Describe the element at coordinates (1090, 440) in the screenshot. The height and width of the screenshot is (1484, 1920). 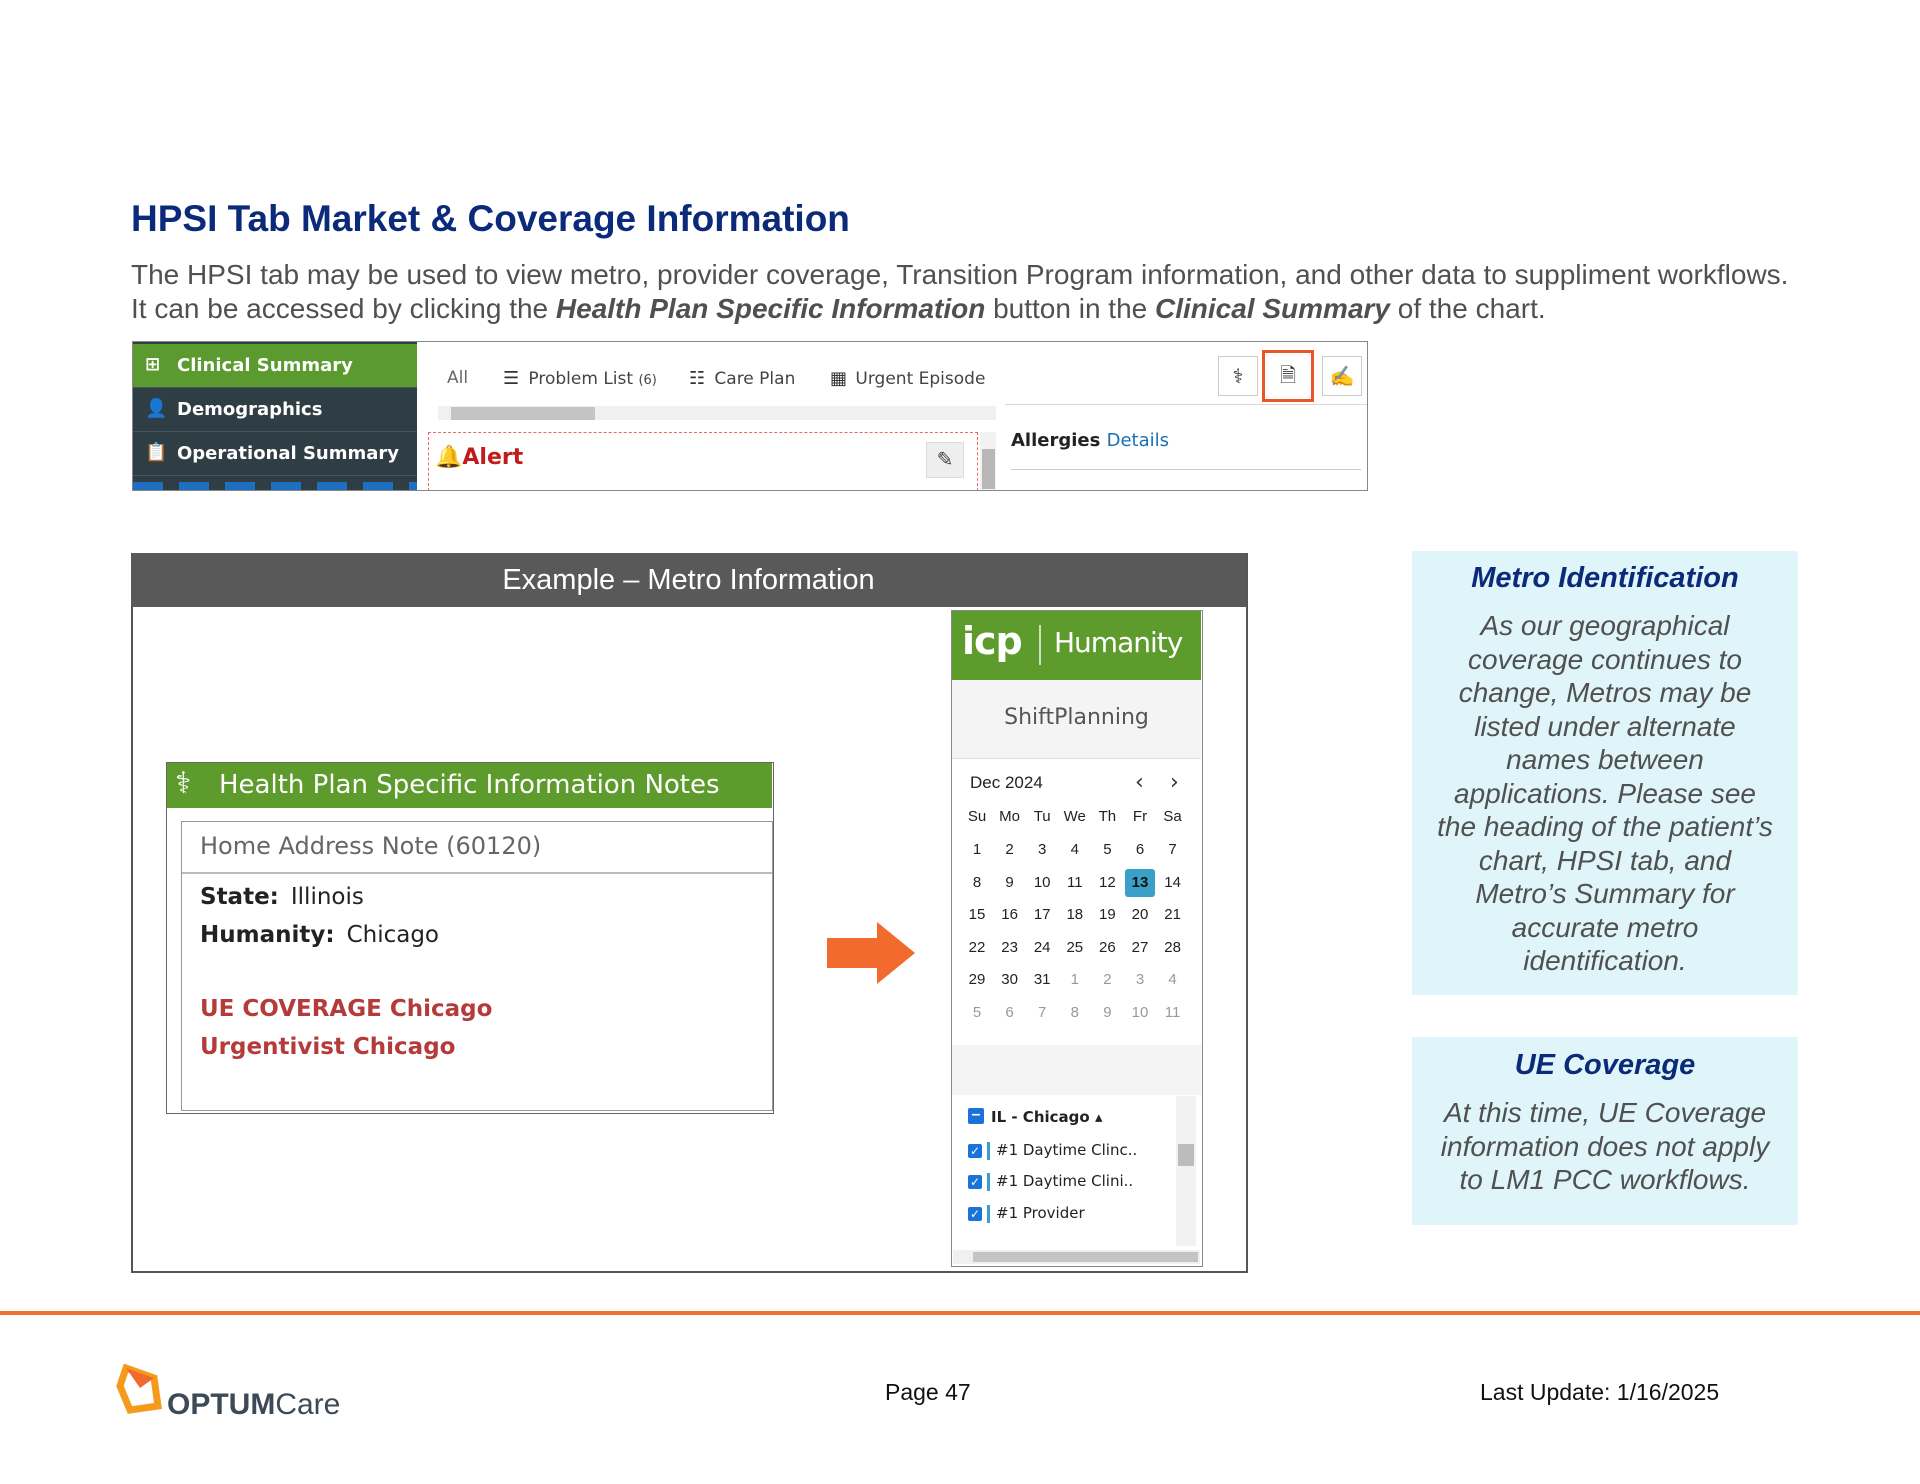
I see `allergies-row: Allergies Details` at that location.